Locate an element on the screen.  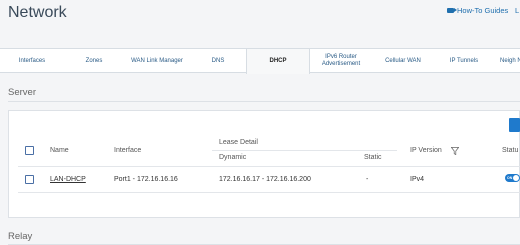
lease-detail-header: Lease Detail is located at coordinates (238, 142).